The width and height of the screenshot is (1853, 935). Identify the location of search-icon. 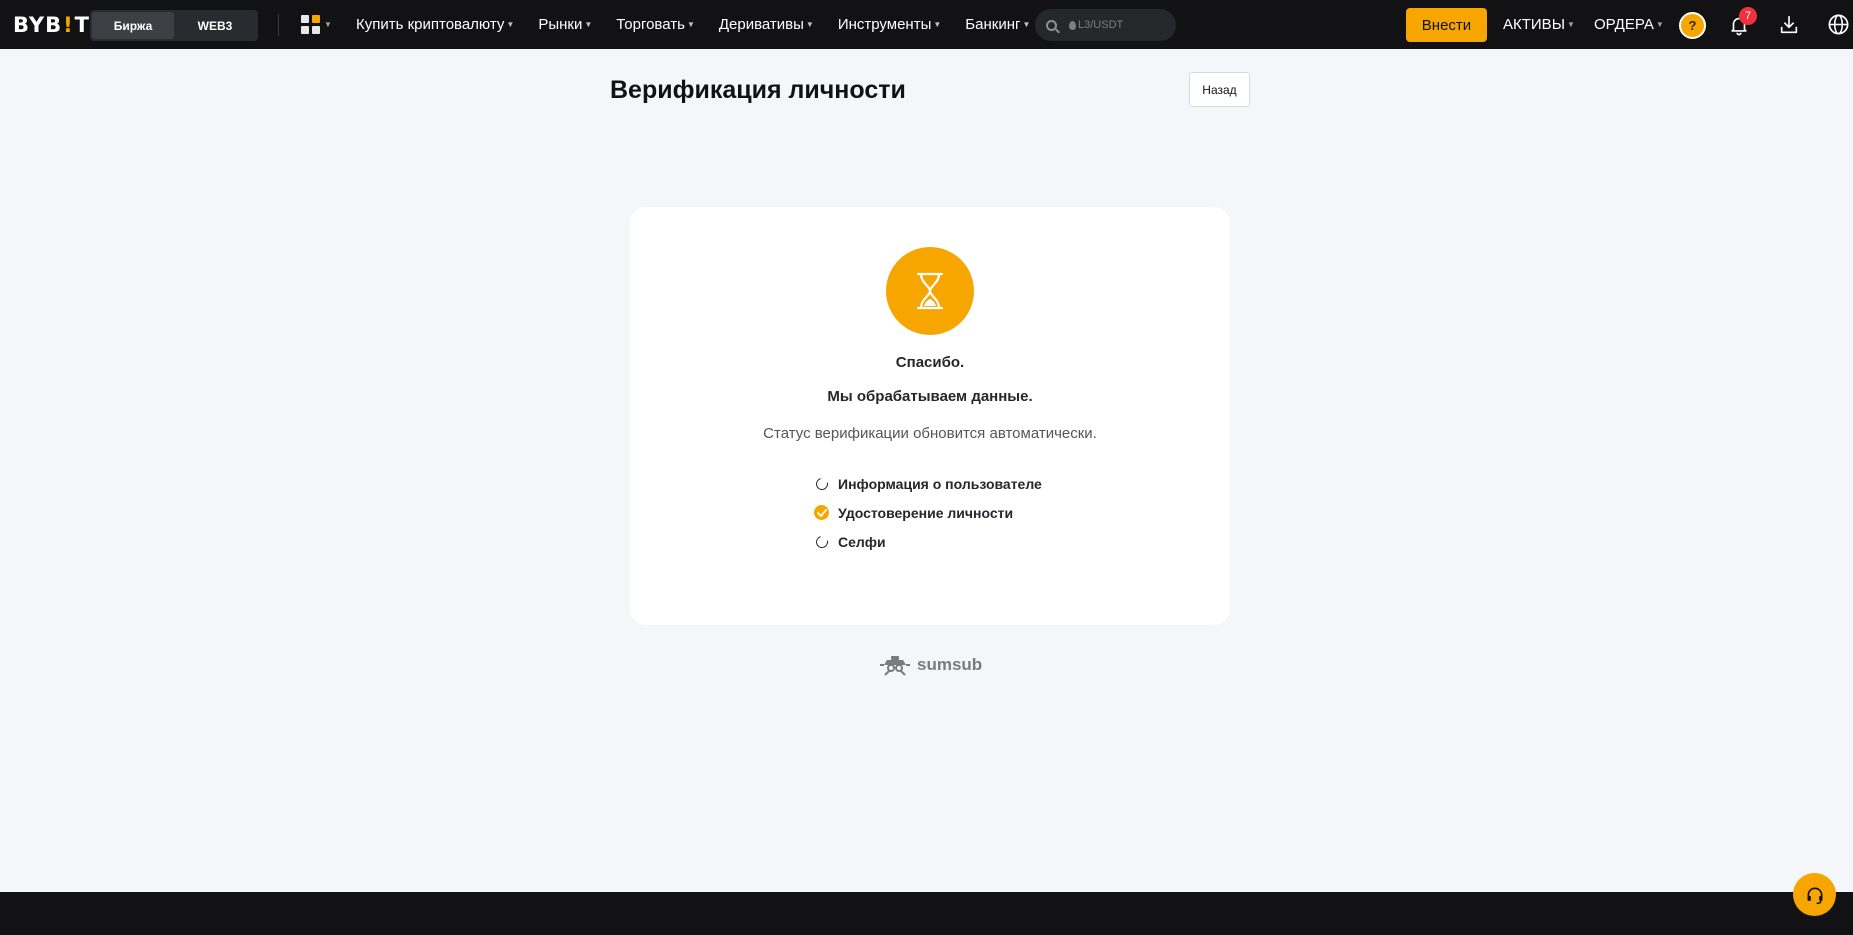
(1051, 25).